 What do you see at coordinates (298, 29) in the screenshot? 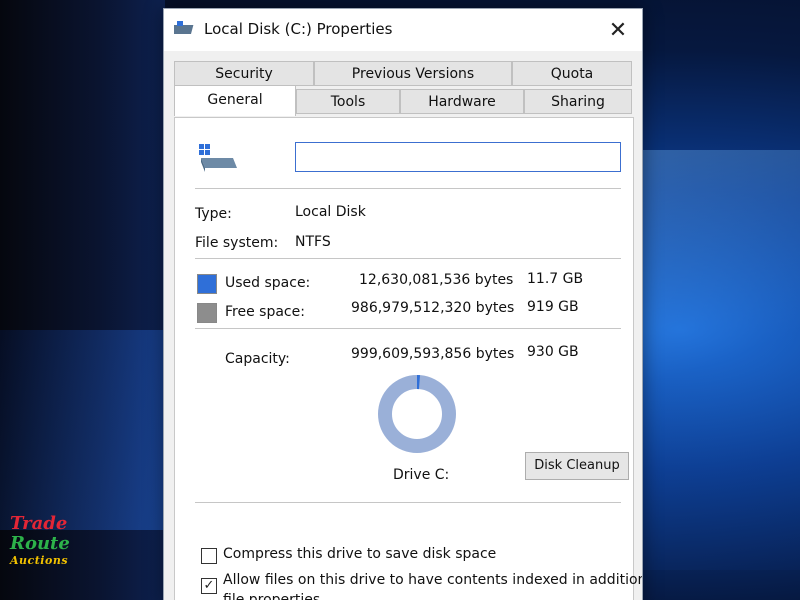
I see `window-title: Local Disk (C:) Properties` at bounding box center [298, 29].